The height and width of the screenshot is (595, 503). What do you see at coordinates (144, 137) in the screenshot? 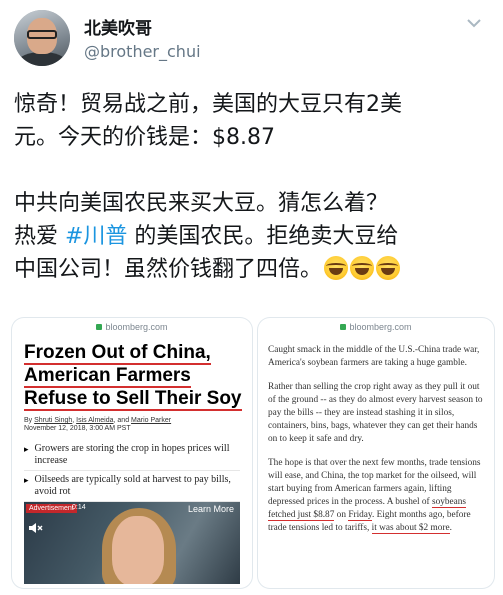
I see `tweet-line: 元。今天的价钱是：$8.87` at bounding box center [144, 137].